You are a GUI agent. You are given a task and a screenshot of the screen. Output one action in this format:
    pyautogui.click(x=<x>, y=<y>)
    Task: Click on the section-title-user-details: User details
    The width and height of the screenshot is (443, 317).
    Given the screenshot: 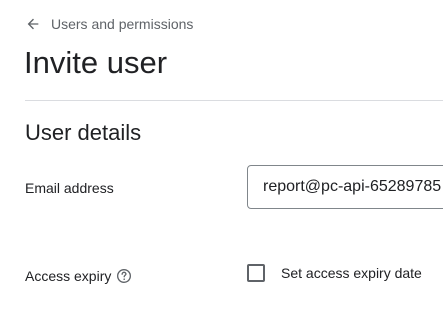 What is the action you would take?
    pyautogui.click(x=83, y=132)
    